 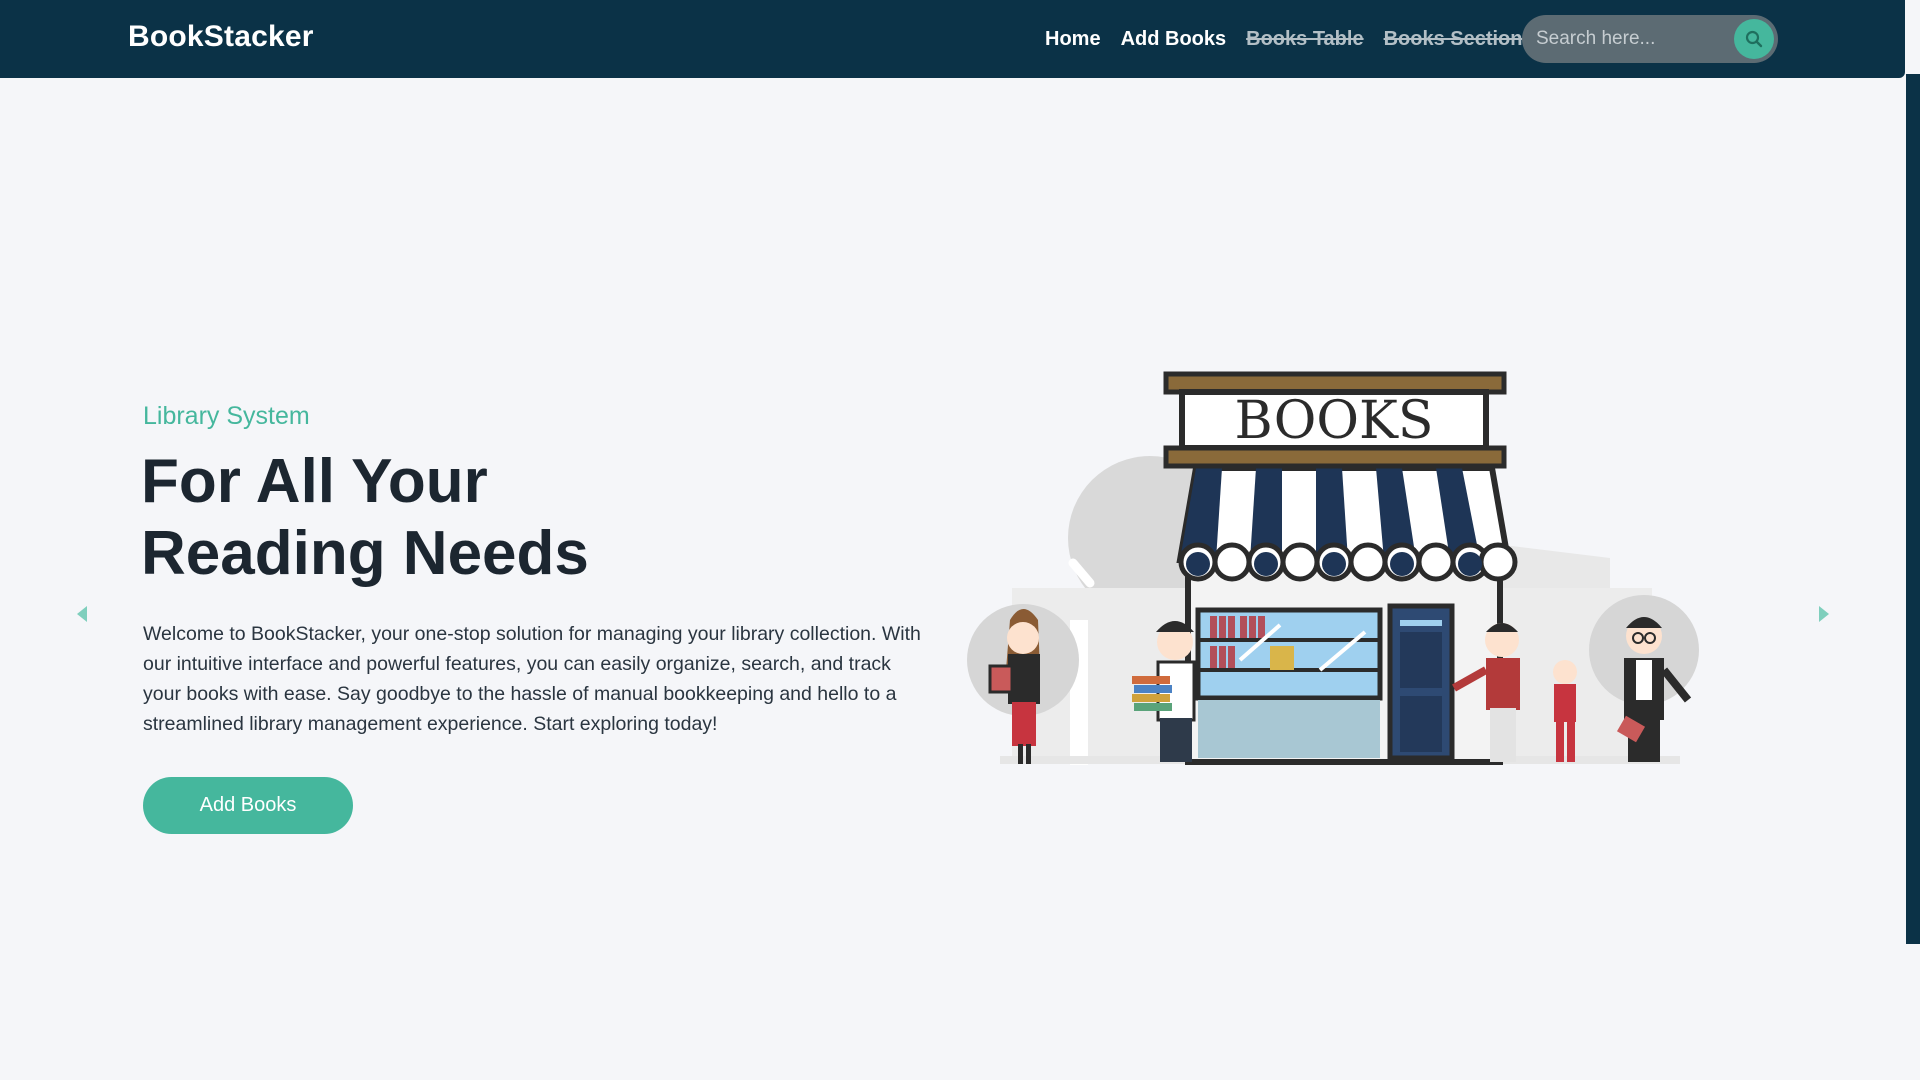 I want to click on search-button, so click(x=1754, y=39).